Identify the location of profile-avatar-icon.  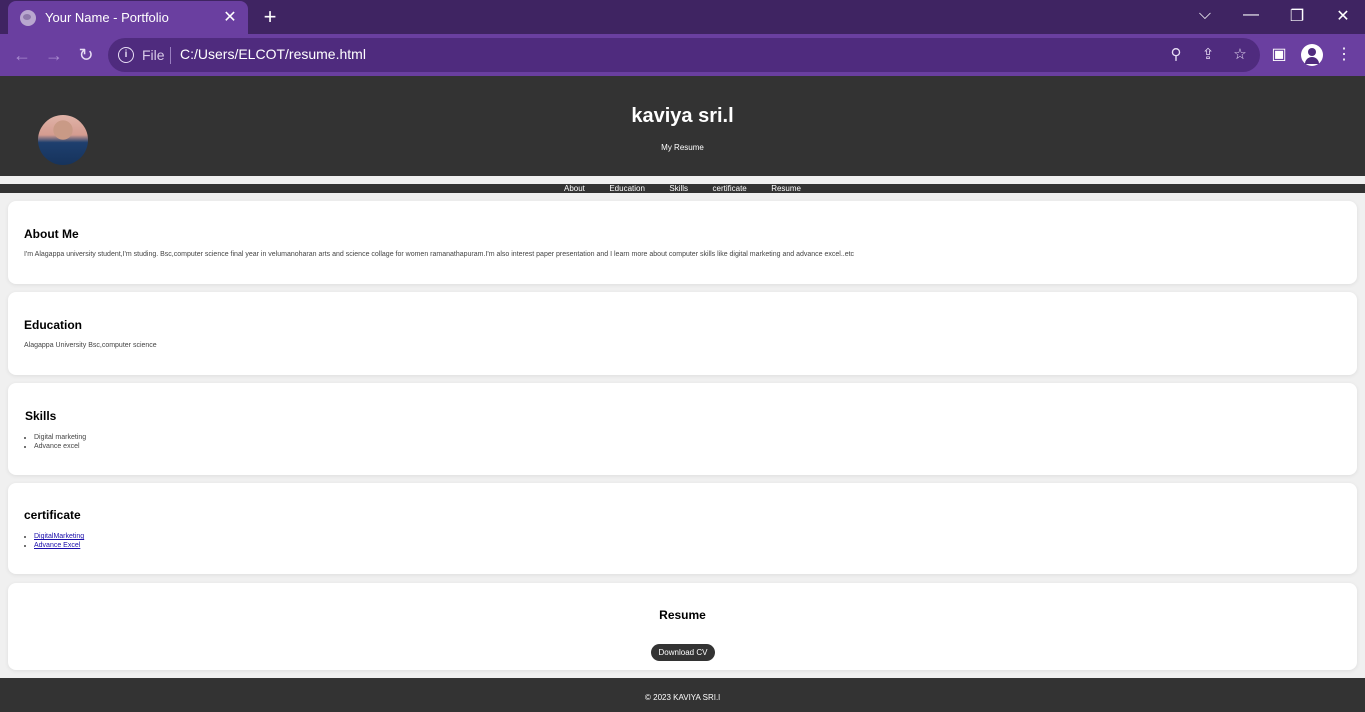
(1312, 55).